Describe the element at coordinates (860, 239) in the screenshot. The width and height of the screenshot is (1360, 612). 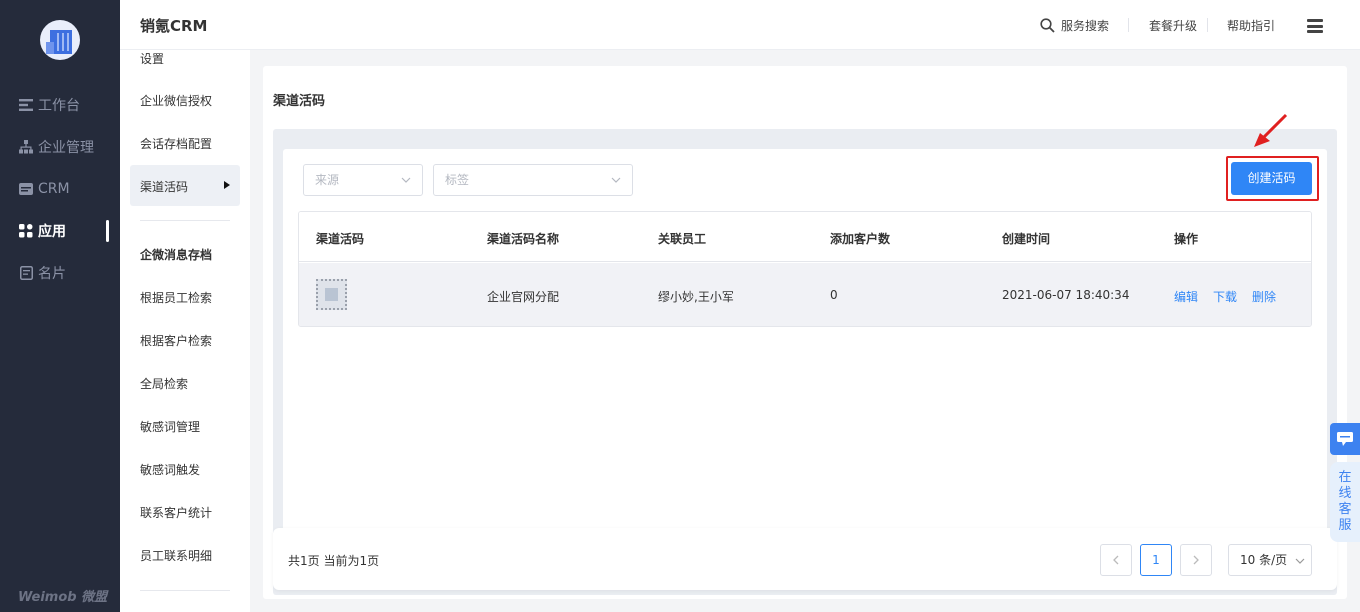
I see `column-header: 添加客户数` at that location.